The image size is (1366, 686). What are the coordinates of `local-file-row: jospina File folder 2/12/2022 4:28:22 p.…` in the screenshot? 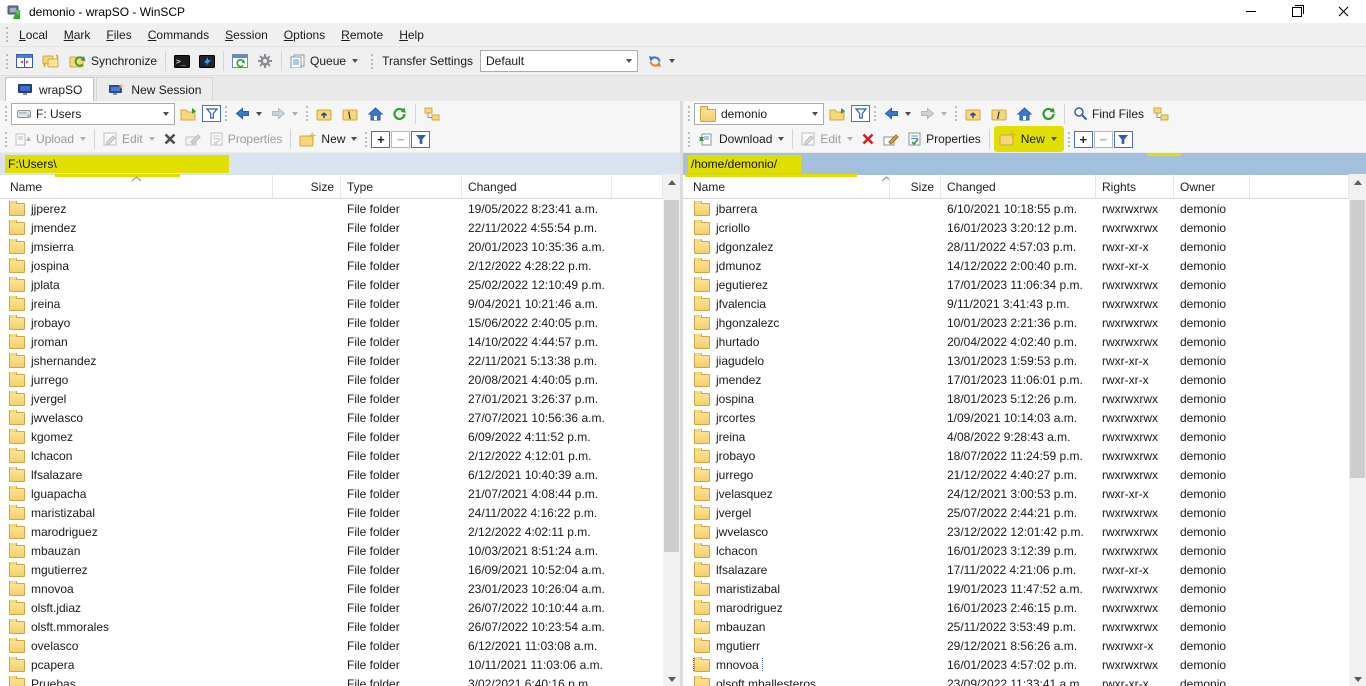 It's located at (340, 265).